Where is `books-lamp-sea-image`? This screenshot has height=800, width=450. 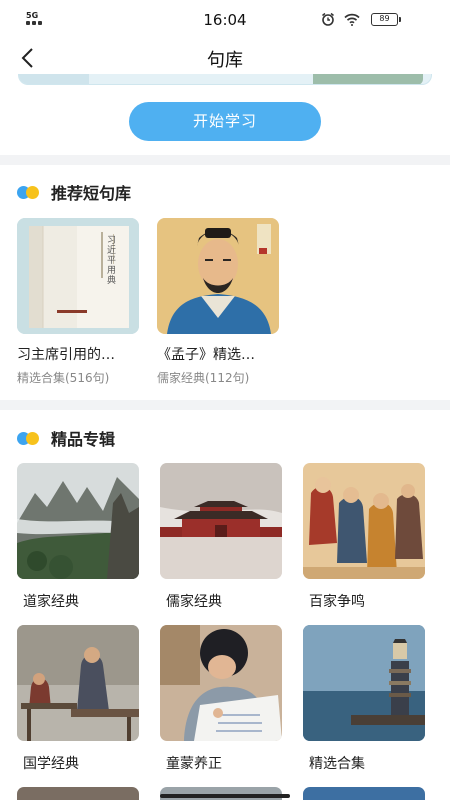 books-lamp-sea-image is located at coordinates (364, 683).